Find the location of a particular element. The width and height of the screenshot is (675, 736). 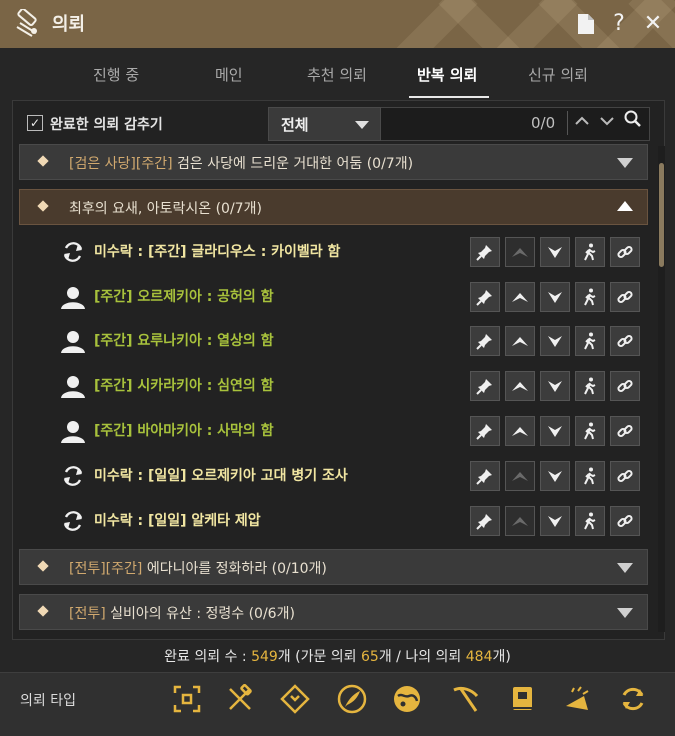

collapse-arrow-icon is located at coordinates (625, 206).